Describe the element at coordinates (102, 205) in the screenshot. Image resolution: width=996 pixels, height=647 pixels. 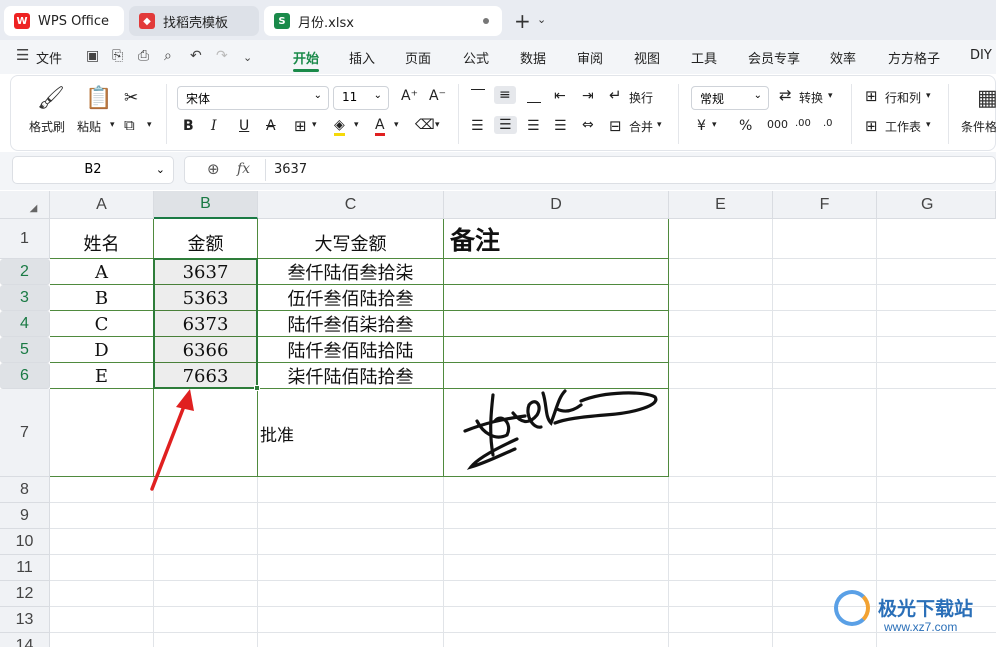
I see `column-header-a: A` at that location.